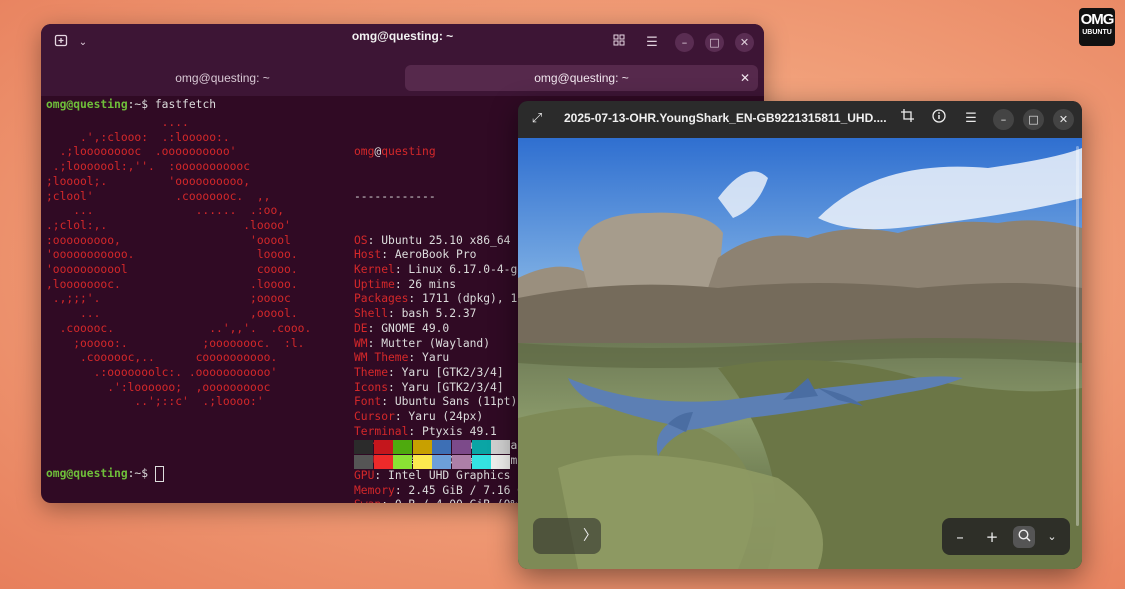 Image resolution: width=1125 pixels, height=589 pixels. Describe the element at coordinates (381, 431) in the screenshot. I see `info-key: Terminal` at that location.